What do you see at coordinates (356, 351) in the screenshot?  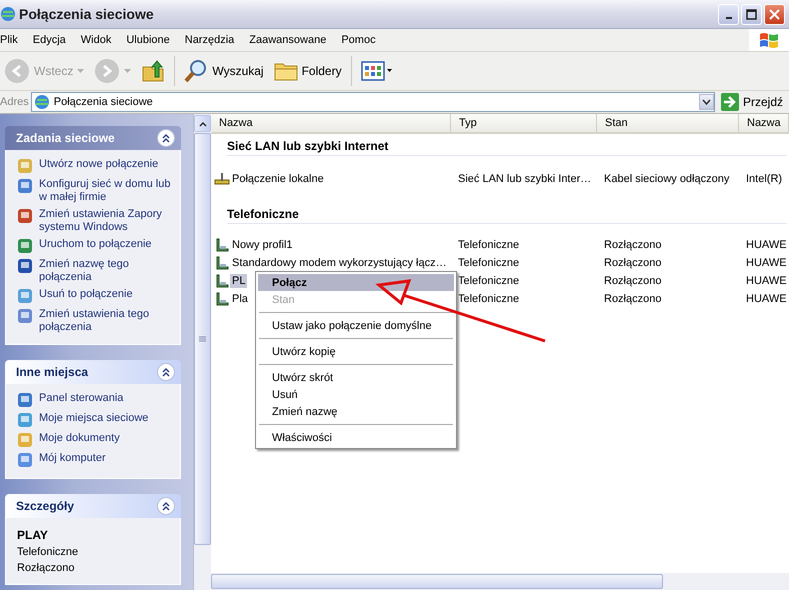 I see `context-menu-item: Utwórz kopię` at bounding box center [356, 351].